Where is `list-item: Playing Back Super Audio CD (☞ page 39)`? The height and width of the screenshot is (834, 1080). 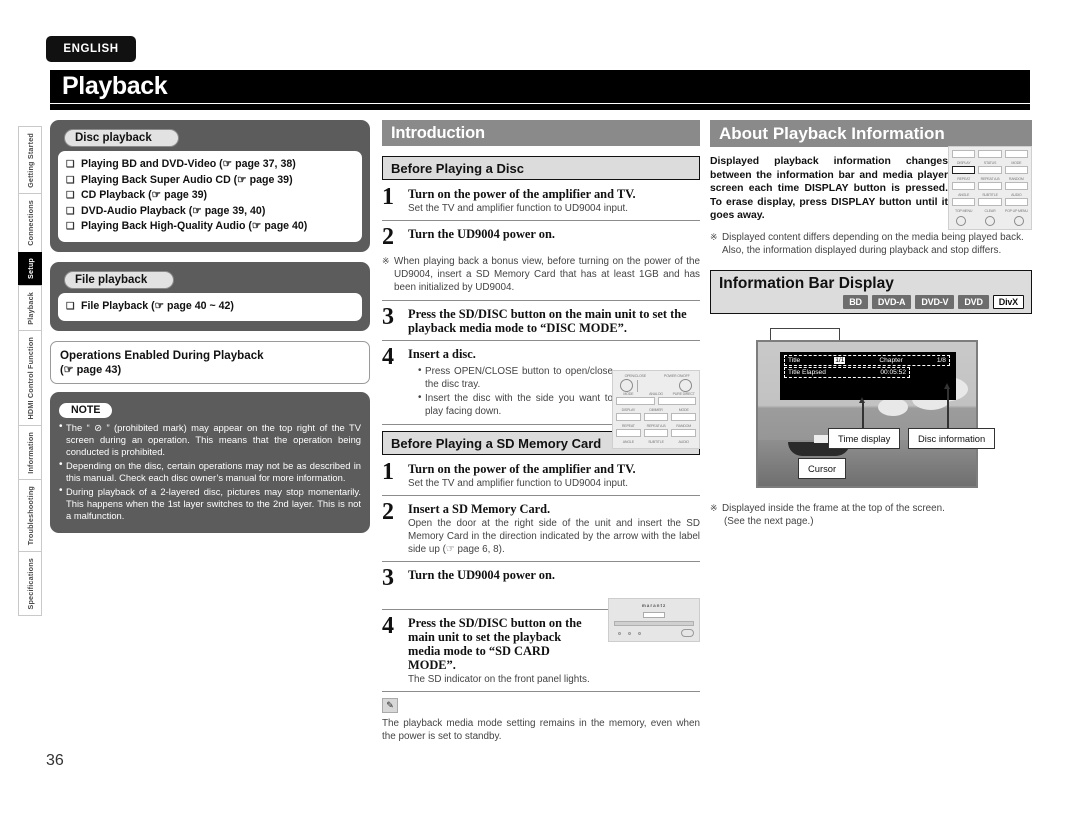
list-item: Playing Back Super Audio CD (☞ page 39) is located at coordinates (210, 181).